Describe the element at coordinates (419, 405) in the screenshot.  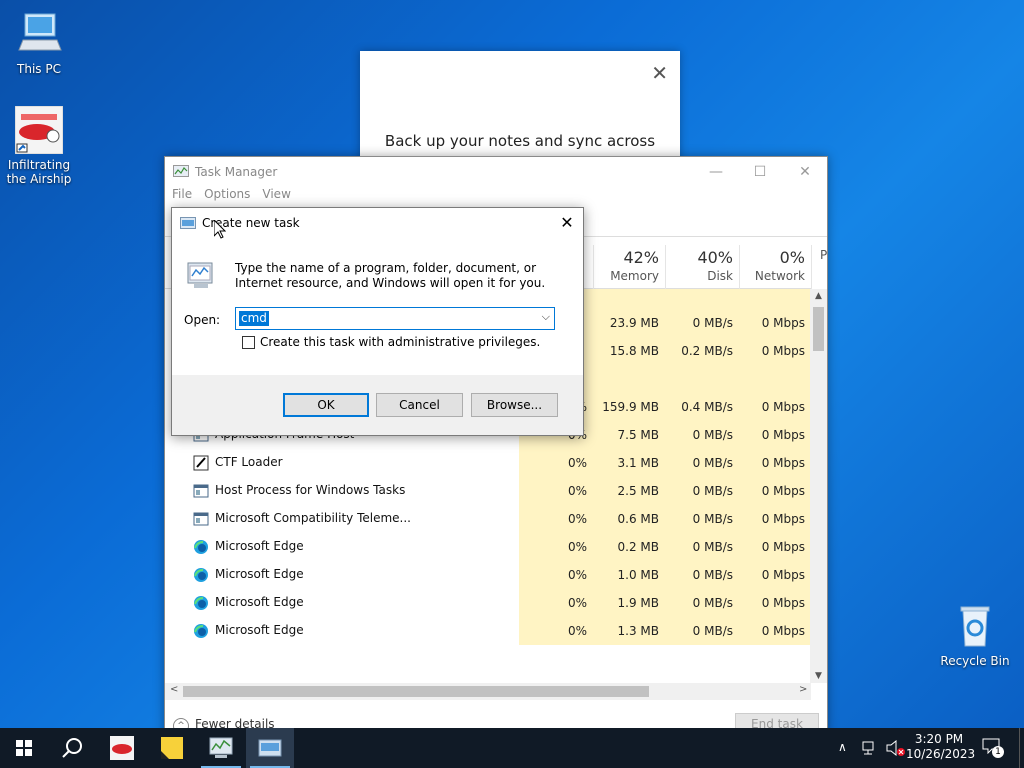
I see `cancel-button: Cancel` at that location.